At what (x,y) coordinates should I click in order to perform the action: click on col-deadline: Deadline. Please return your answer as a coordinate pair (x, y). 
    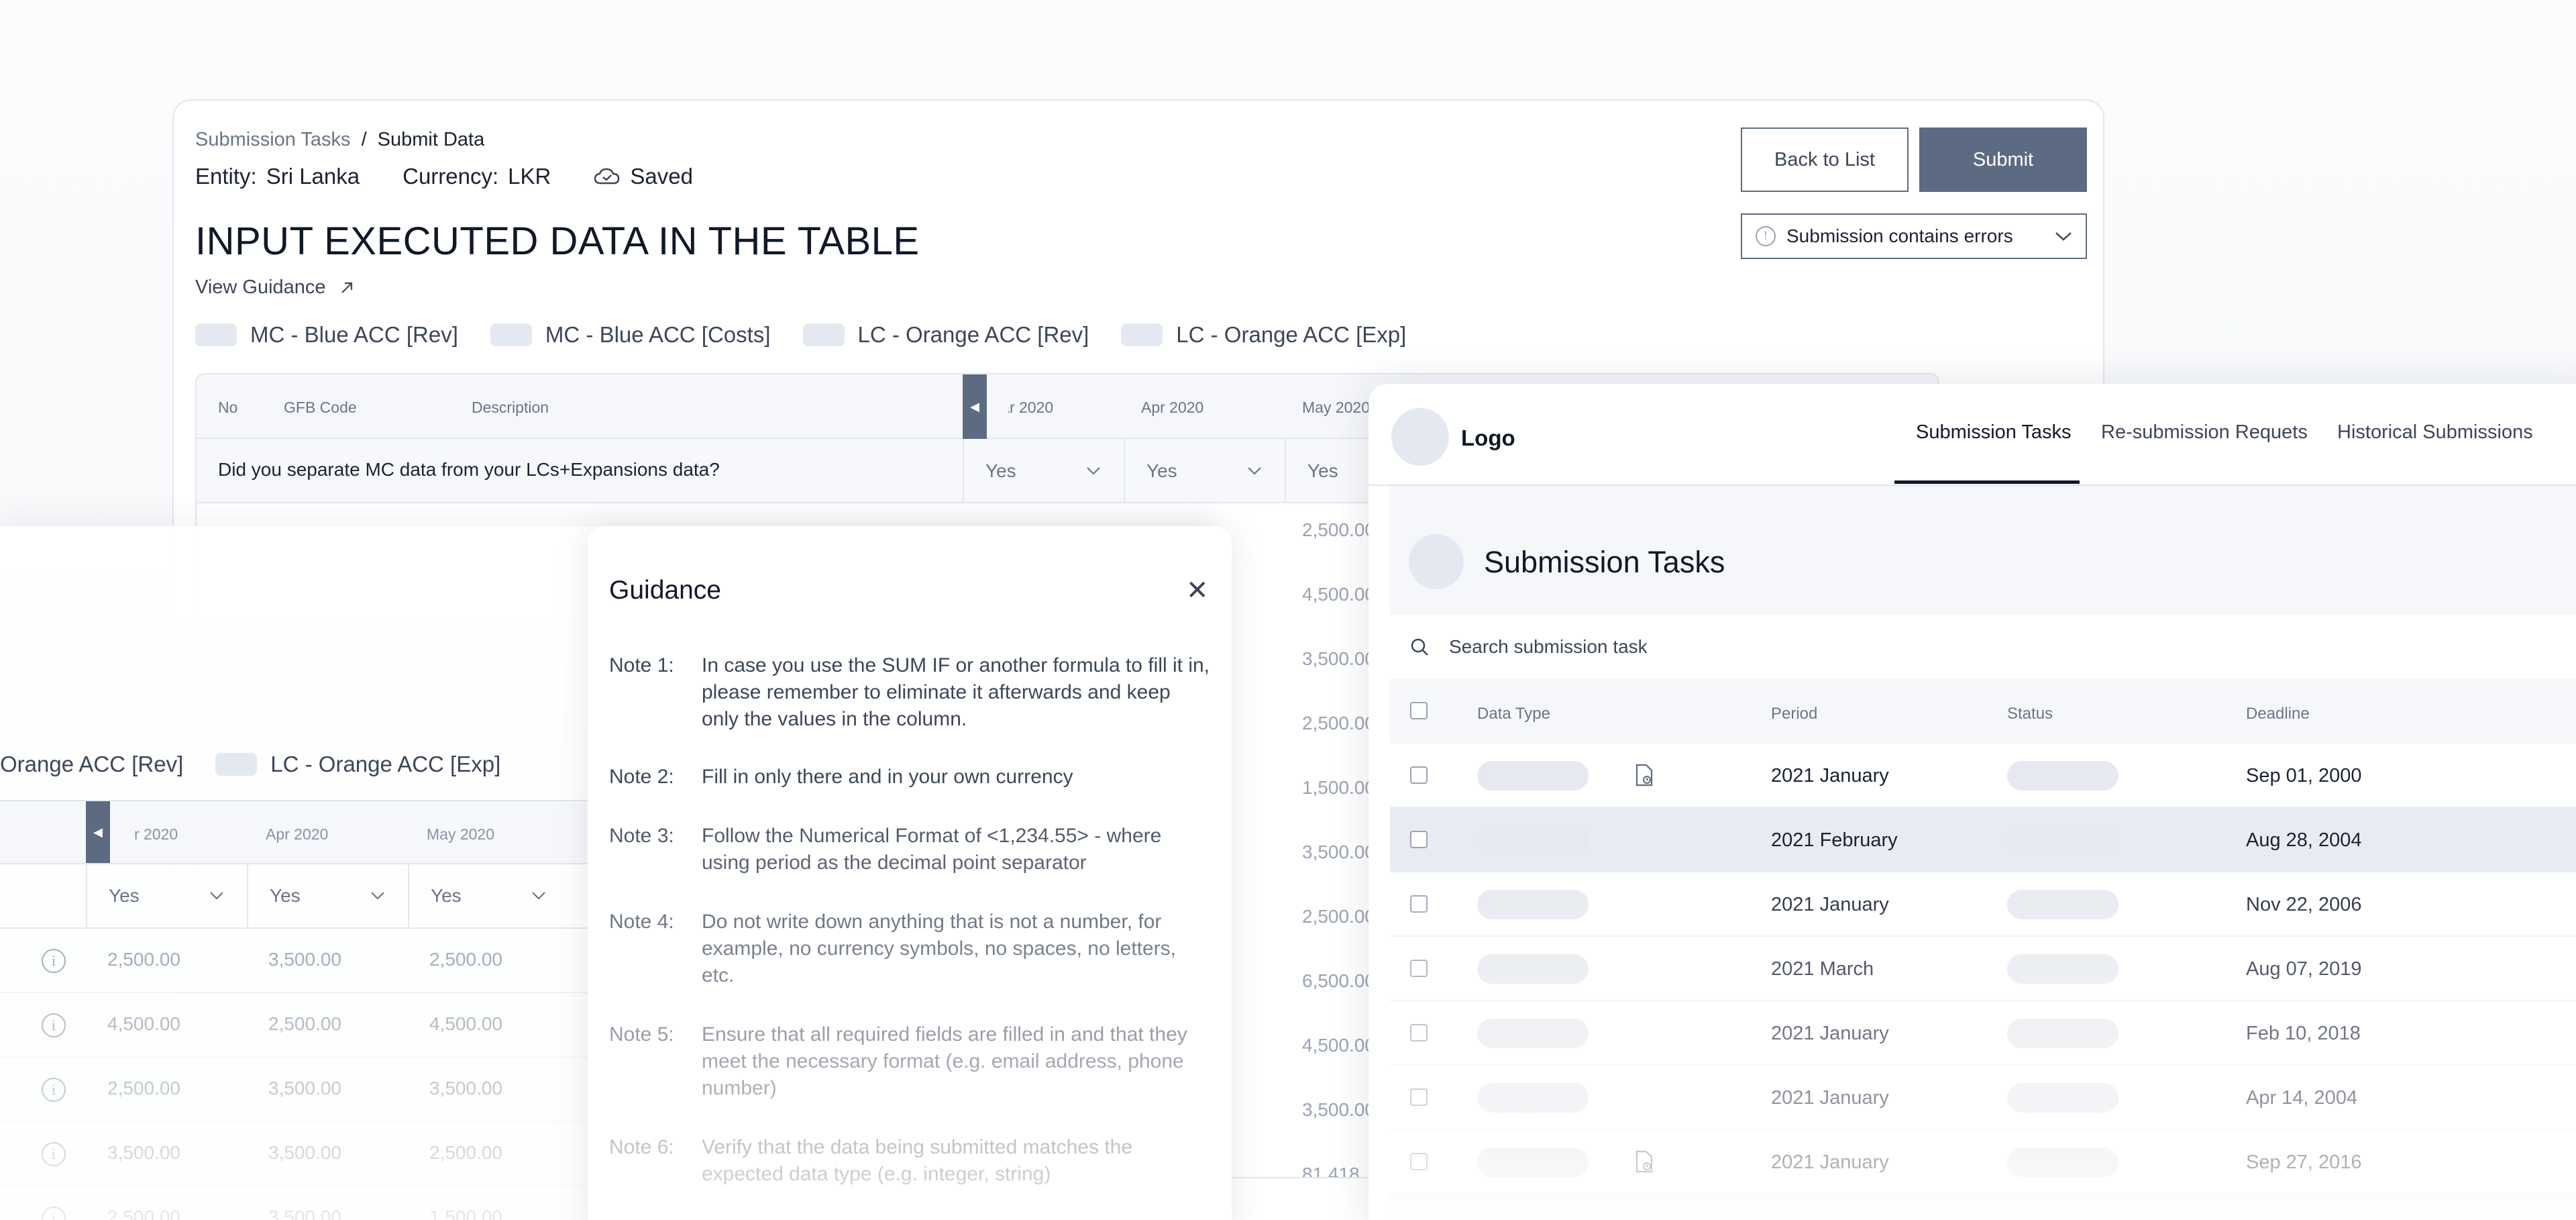
    Looking at the image, I should click on (2278, 714).